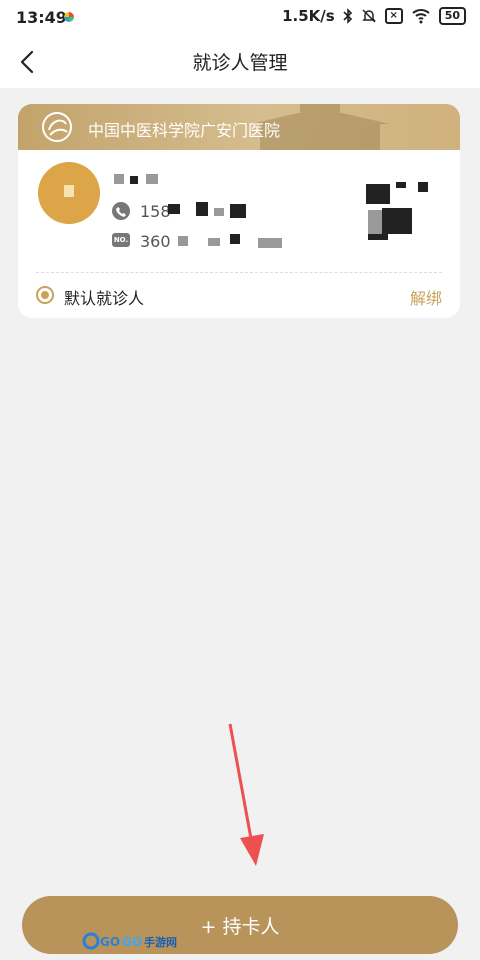 The width and height of the screenshot is (480, 960). What do you see at coordinates (104, 298) in the screenshot?
I see `default-patient-label: 默认就诊人` at bounding box center [104, 298].